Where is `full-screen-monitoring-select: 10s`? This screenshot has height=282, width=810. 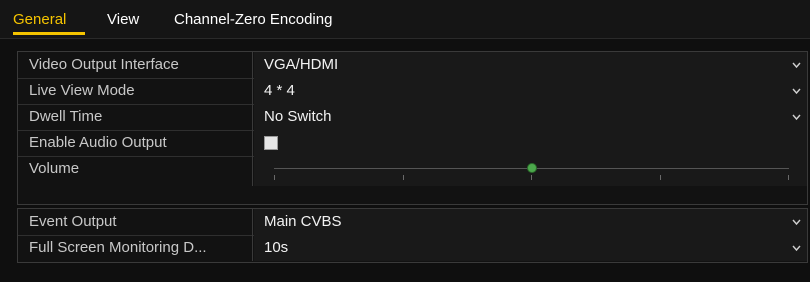 full-screen-monitoring-select: 10s is located at coordinates (530, 248).